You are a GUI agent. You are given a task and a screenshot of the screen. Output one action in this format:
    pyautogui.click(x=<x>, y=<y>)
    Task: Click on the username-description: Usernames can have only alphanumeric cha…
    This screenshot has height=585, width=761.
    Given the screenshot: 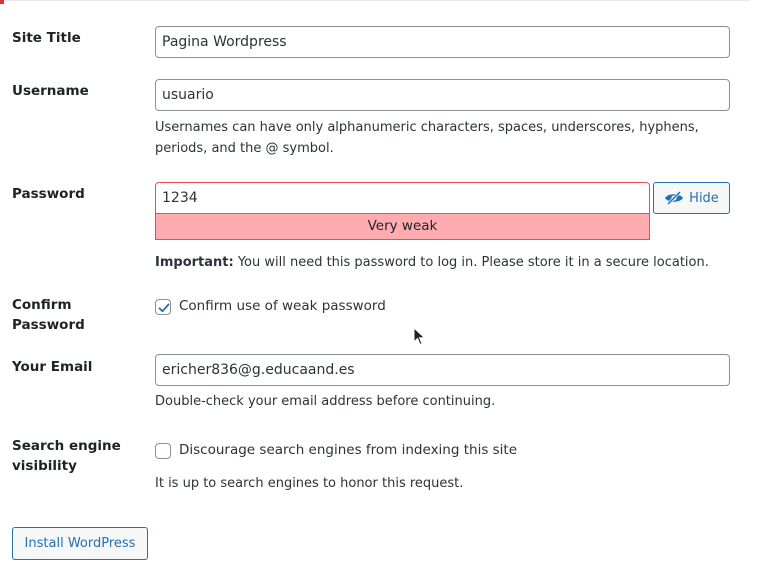 What is the action you would take?
    pyautogui.click(x=427, y=138)
    